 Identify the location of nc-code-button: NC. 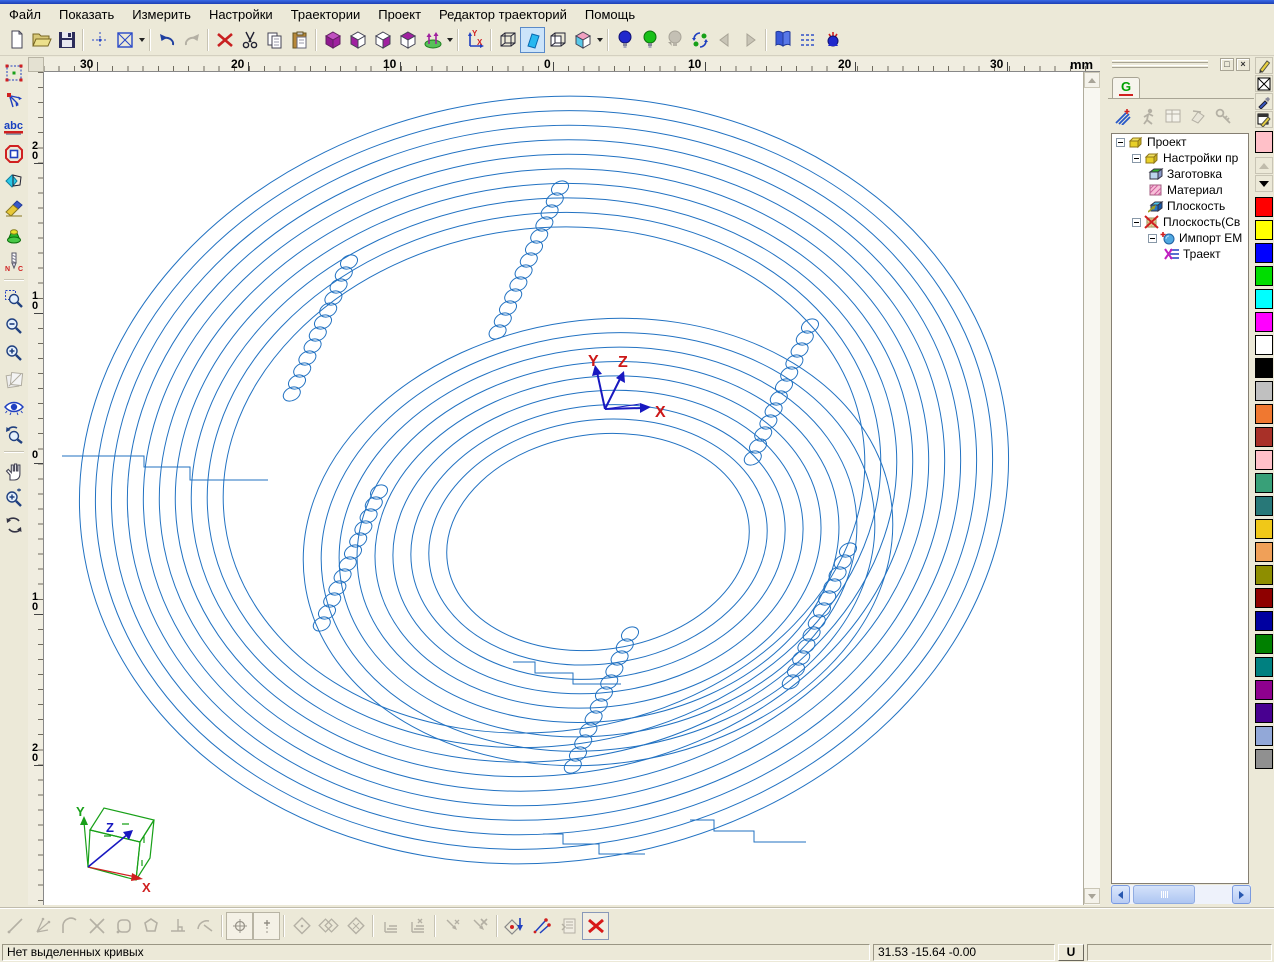
(14, 261).